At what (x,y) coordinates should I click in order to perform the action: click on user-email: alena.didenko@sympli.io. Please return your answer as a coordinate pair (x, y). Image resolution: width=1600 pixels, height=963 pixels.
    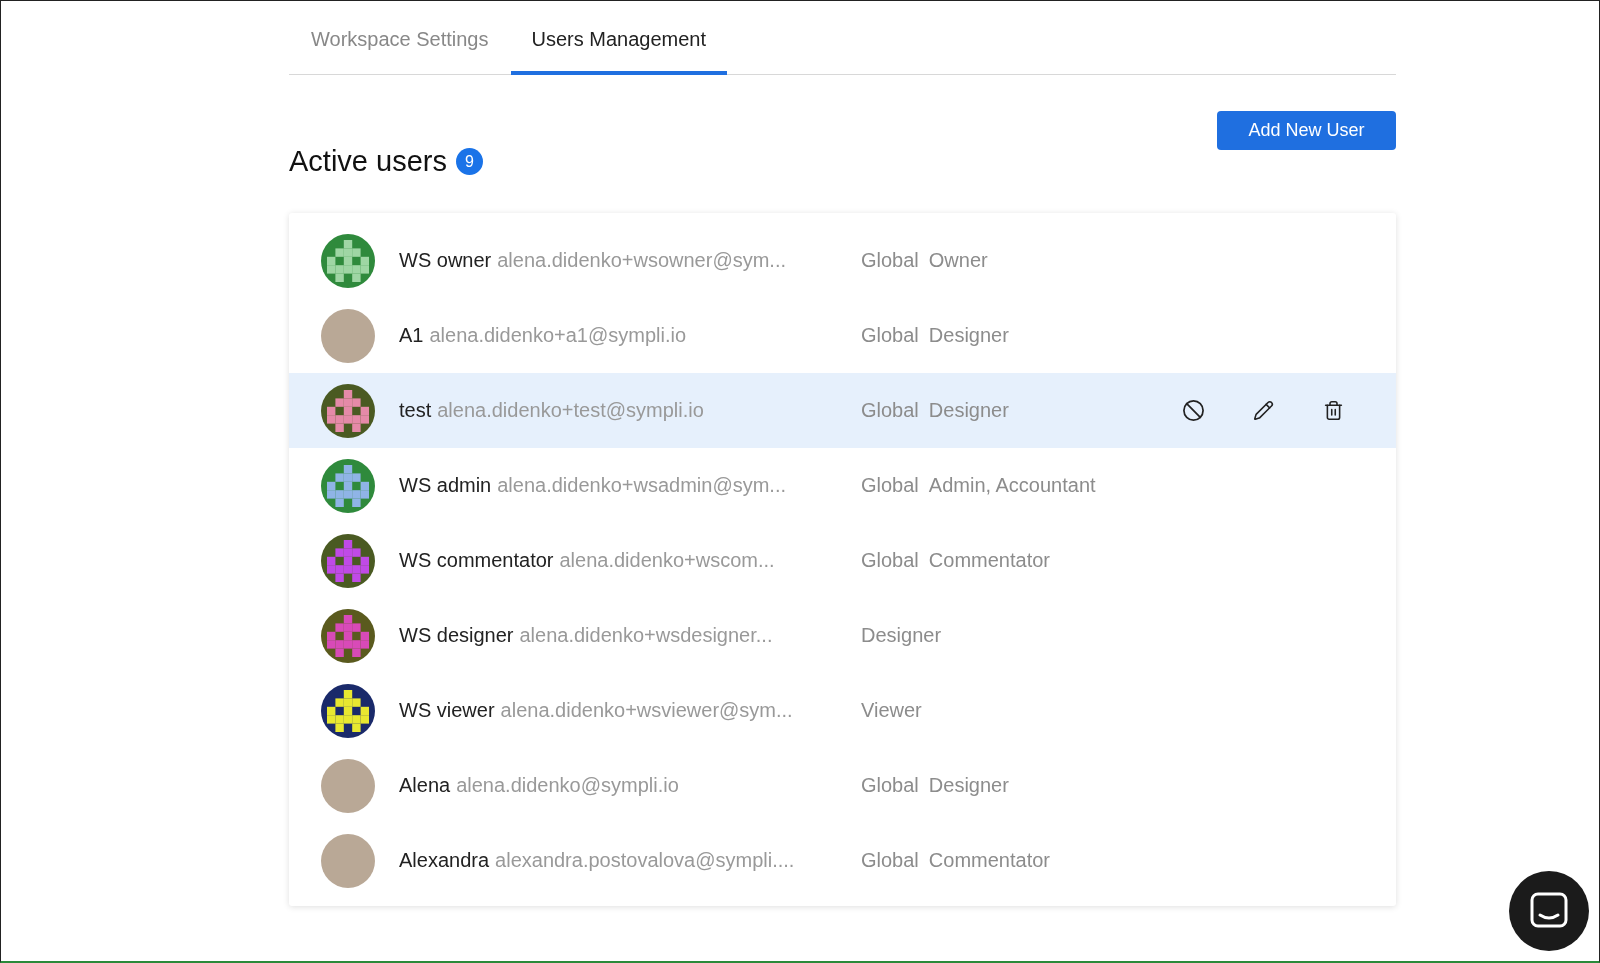
    Looking at the image, I should click on (567, 785).